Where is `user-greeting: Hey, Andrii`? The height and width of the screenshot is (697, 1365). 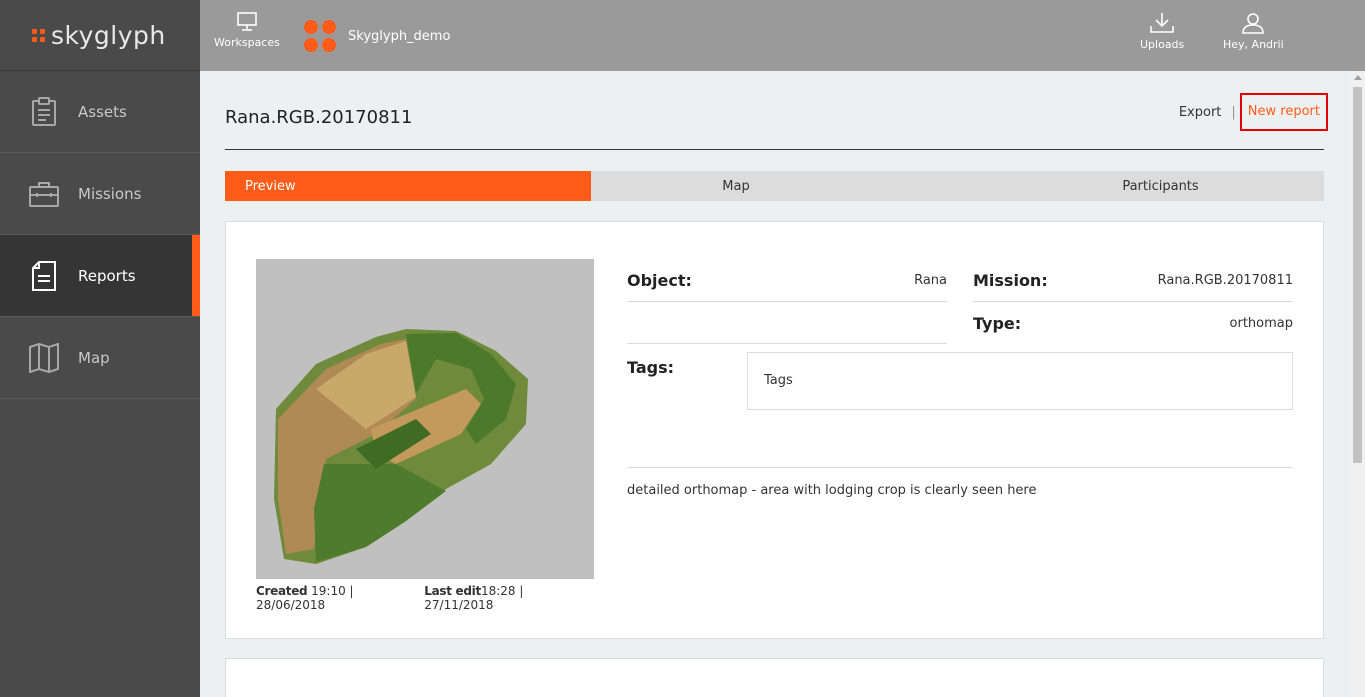 user-greeting: Hey, Andrii is located at coordinates (1253, 44).